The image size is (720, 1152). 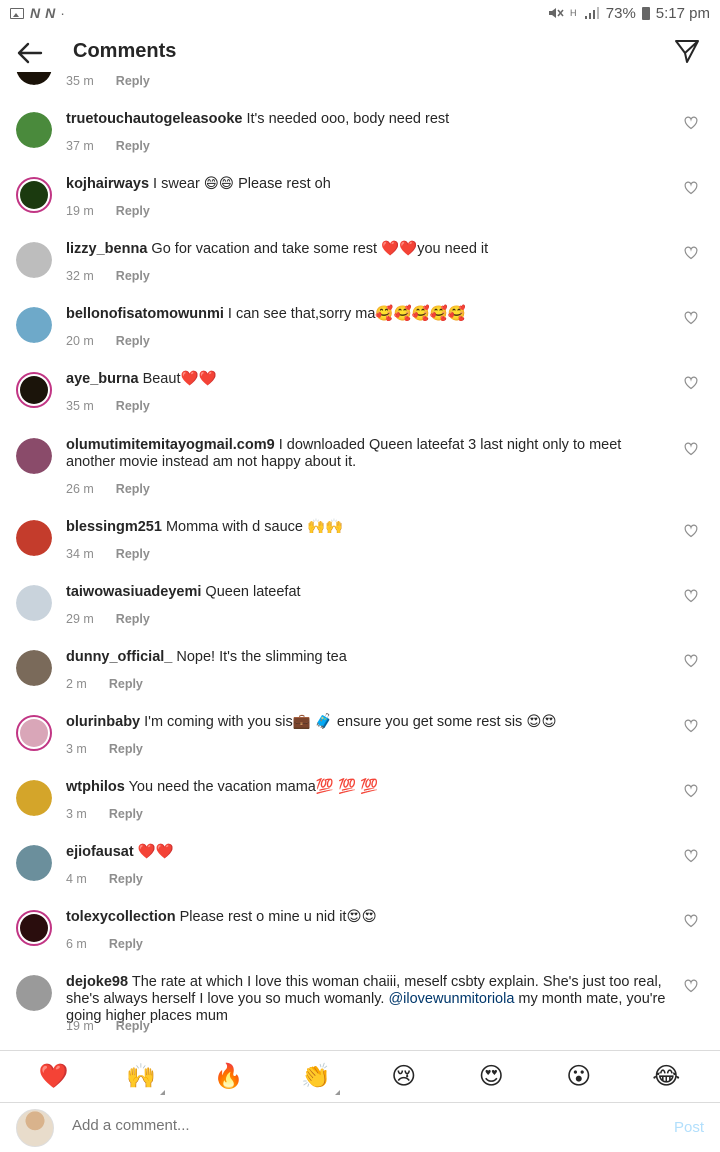 I want to click on comment-username: aye_burna, so click(x=102, y=379).